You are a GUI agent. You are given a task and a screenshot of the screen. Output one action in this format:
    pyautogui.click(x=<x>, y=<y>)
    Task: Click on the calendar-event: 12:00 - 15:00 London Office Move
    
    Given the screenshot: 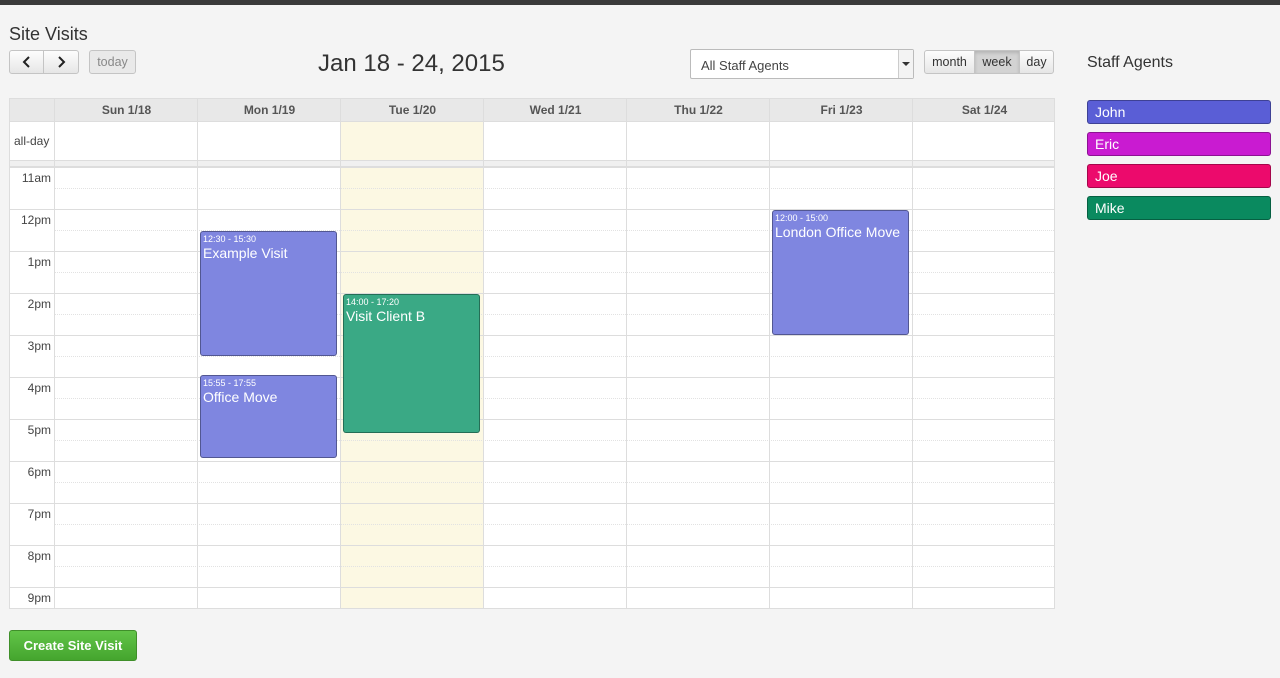 What is the action you would take?
    pyautogui.click(x=840, y=272)
    